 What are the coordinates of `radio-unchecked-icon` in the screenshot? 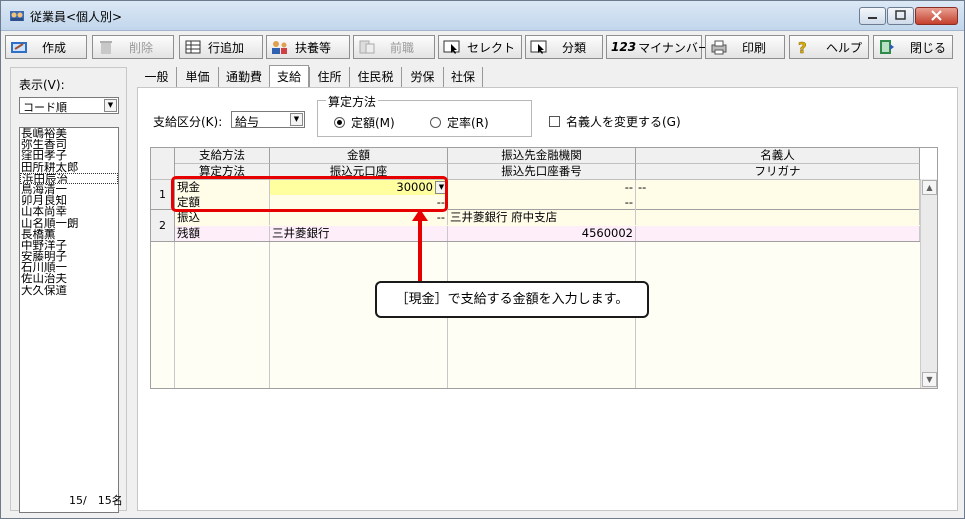 It's located at (435, 122).